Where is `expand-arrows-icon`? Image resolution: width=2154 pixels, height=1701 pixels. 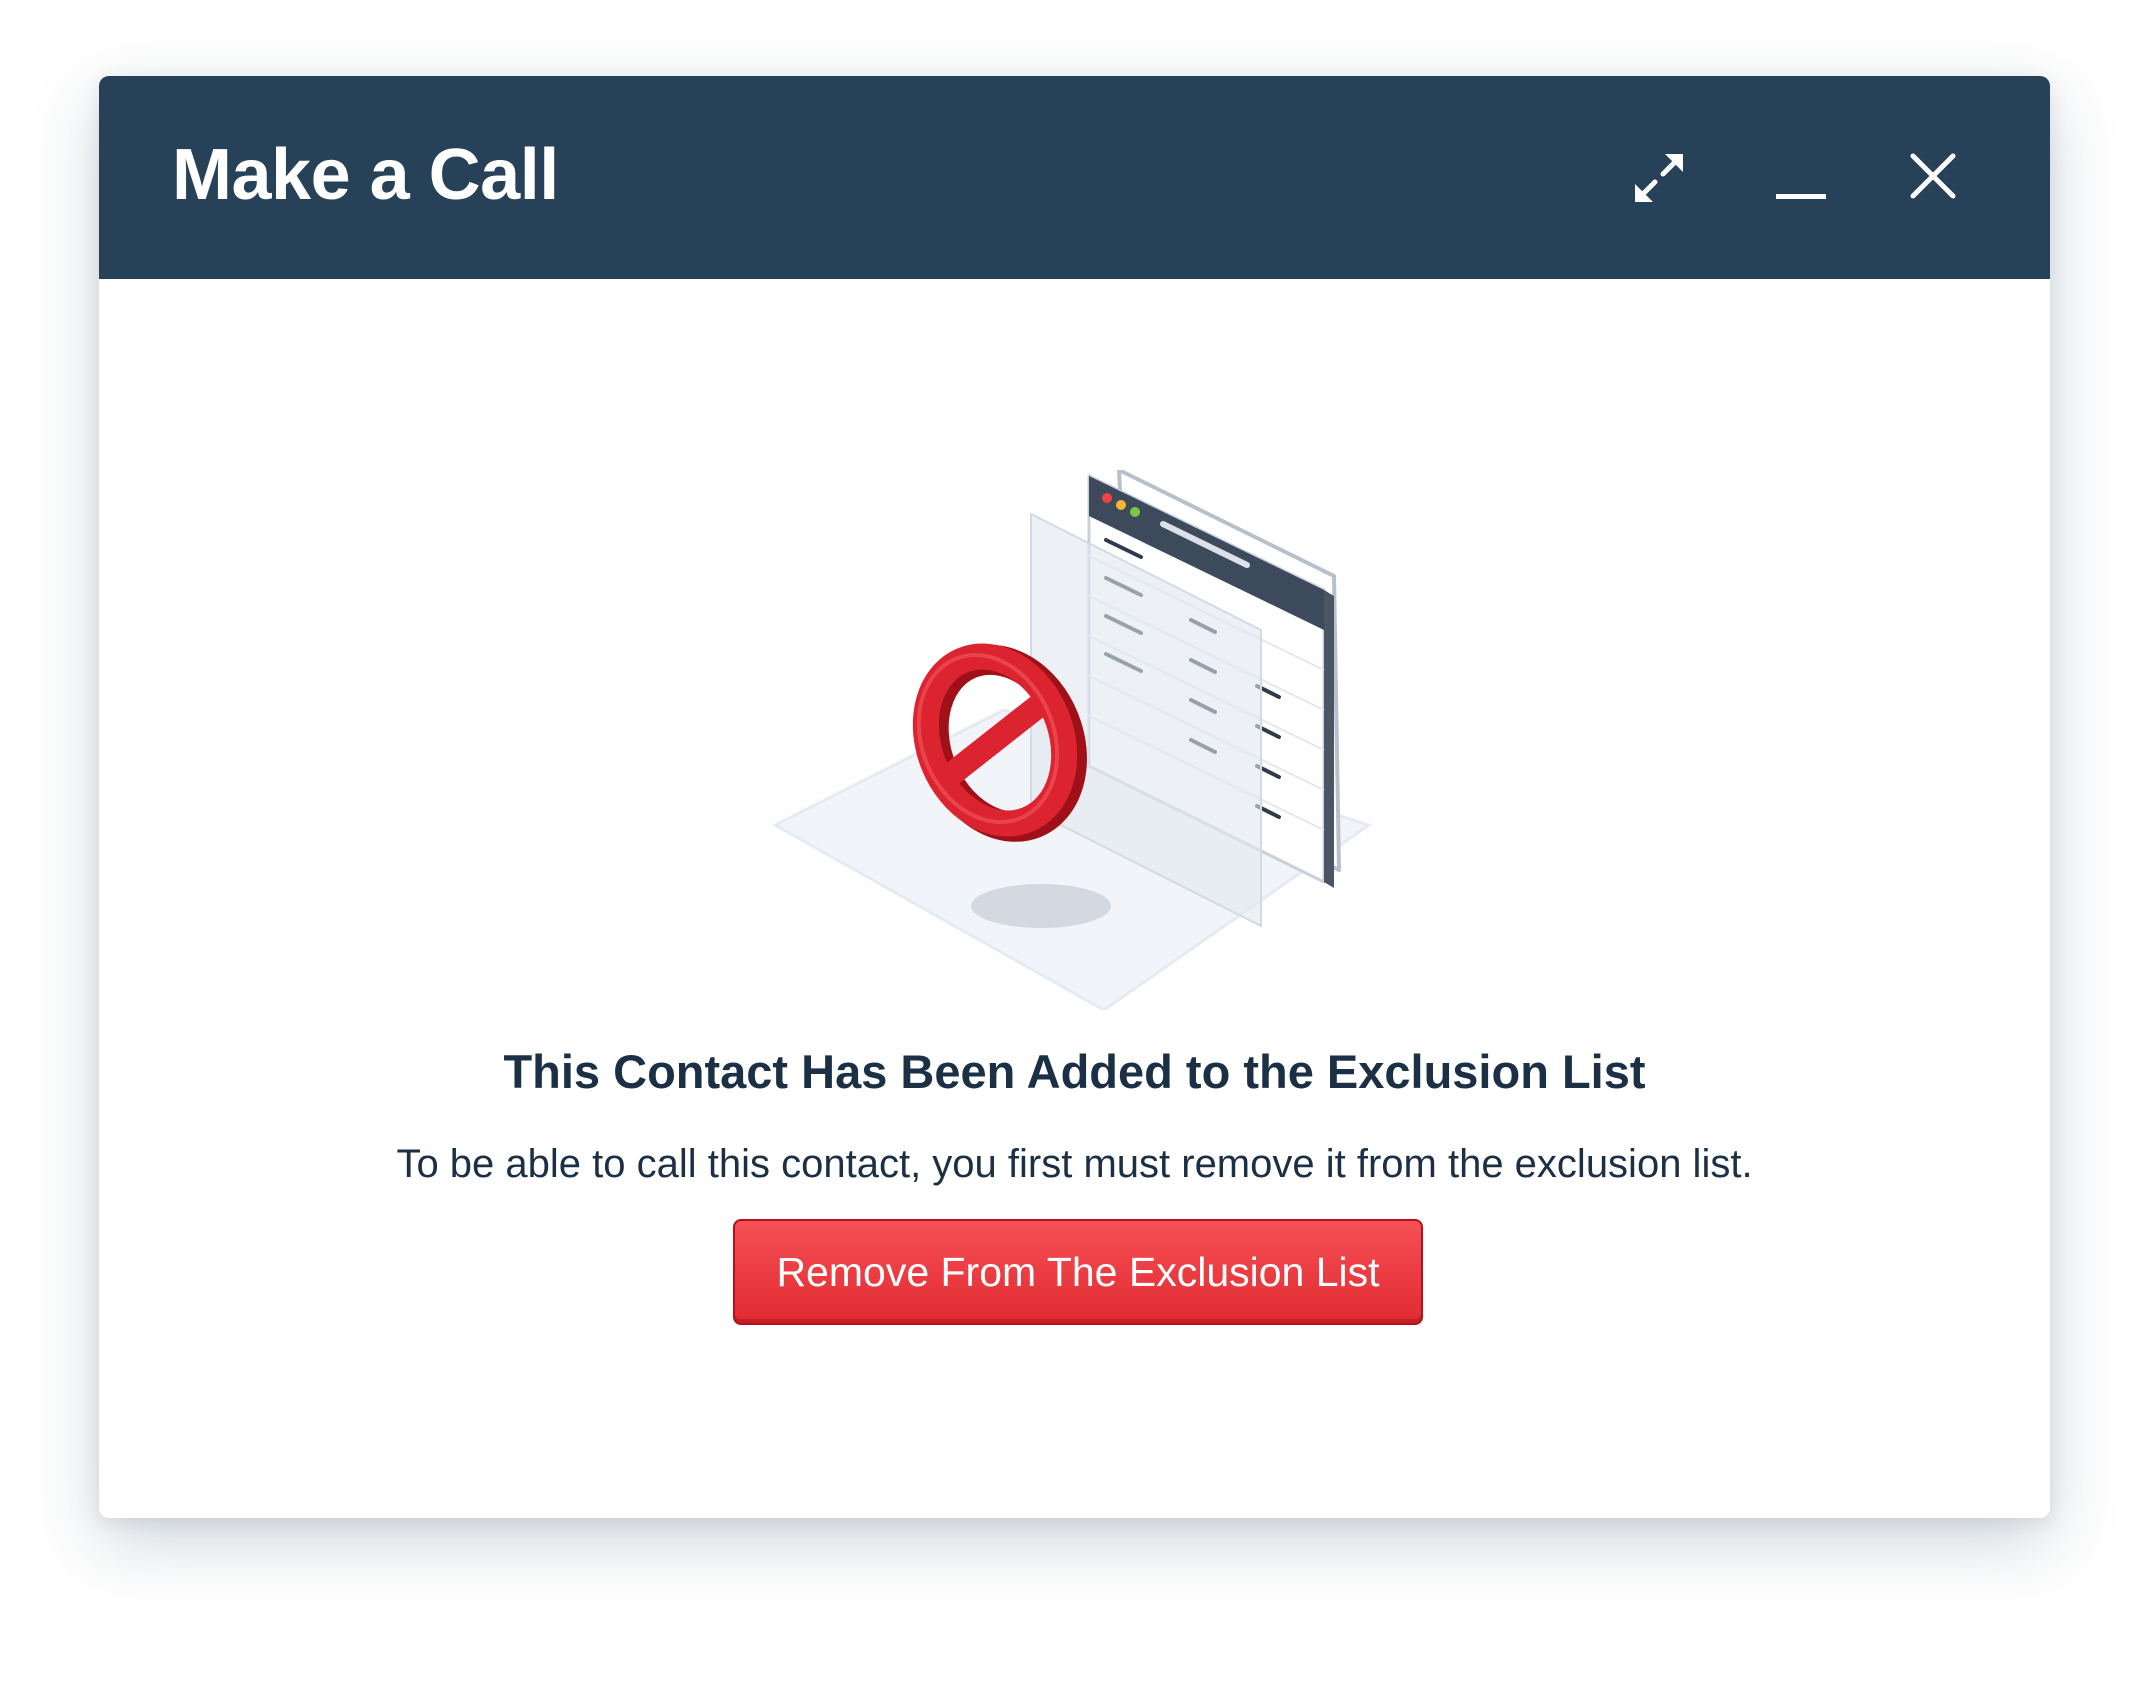 expand-arrows-icon is located at coordinates (1659, 178).